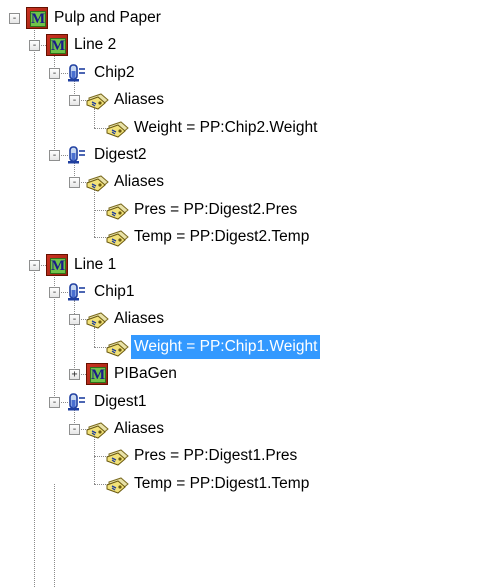  I want to click on tree-node: Weight = PP:Chip2.Weight, so click(245, 130).